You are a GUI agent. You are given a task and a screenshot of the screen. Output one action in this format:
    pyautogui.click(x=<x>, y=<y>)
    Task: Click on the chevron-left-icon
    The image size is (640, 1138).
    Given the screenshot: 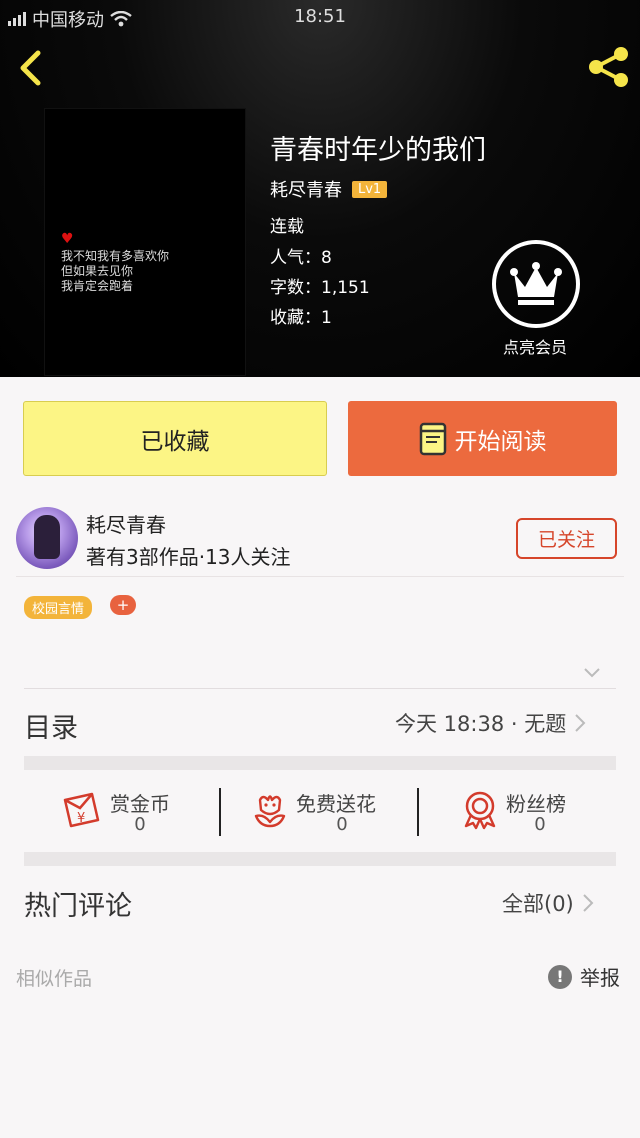 What is the action you would take?
    pyautogui.click(x=30, y=68)
    